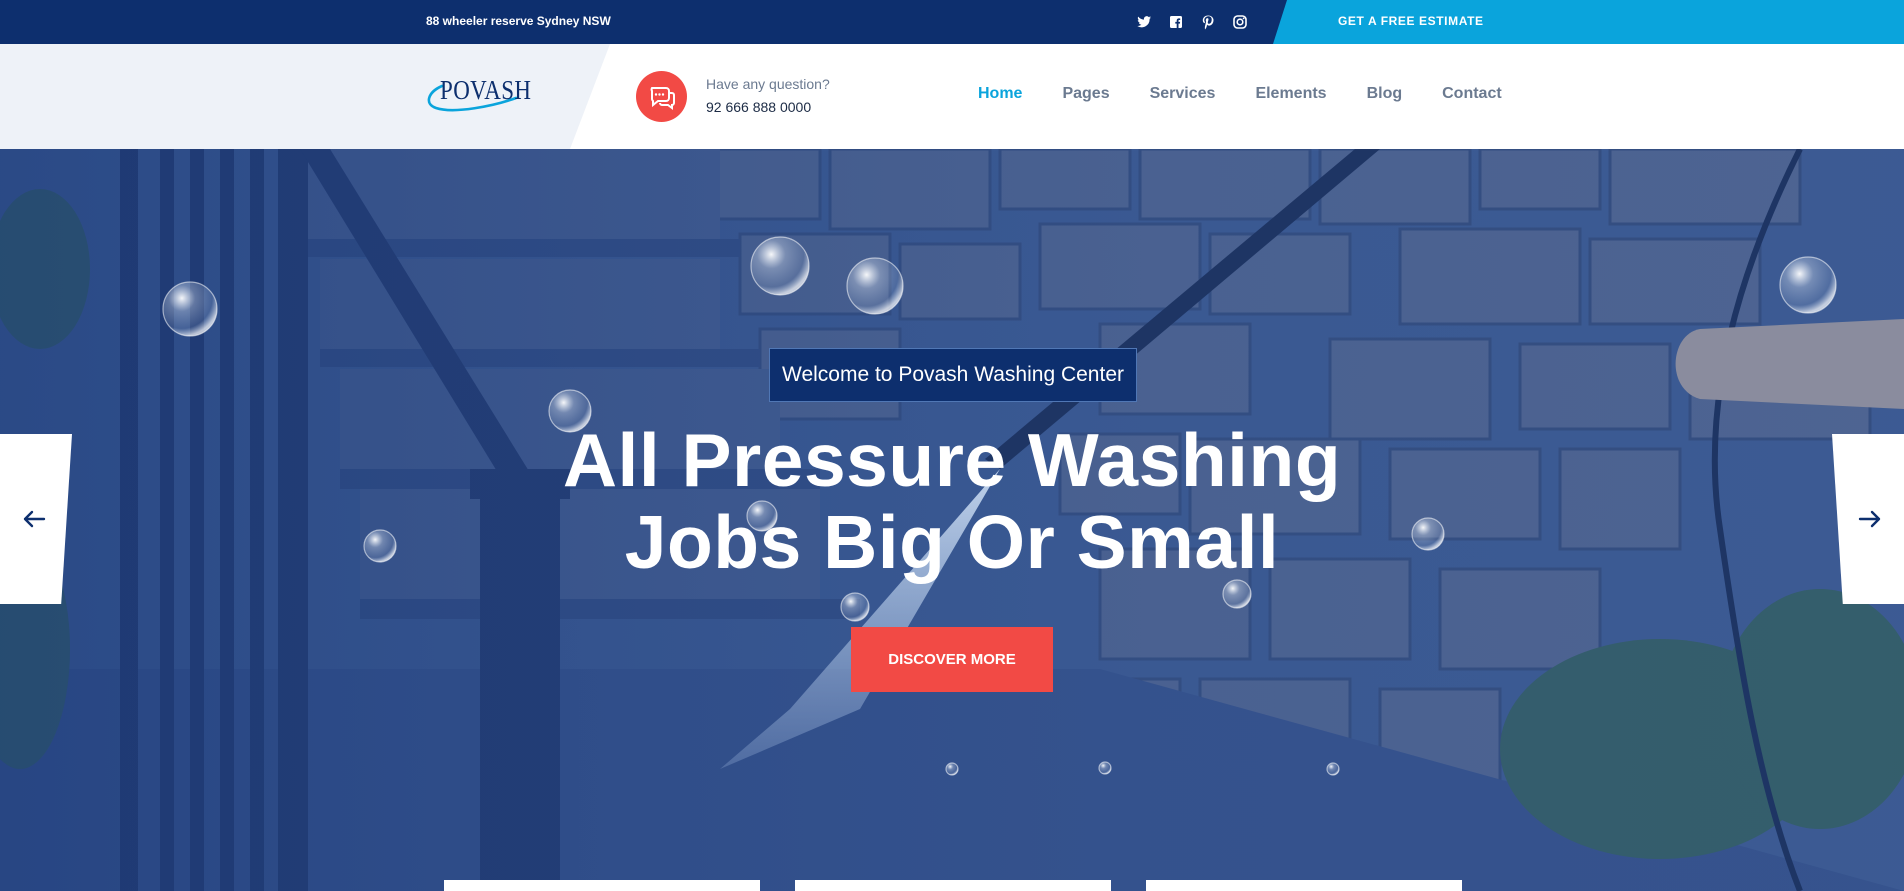 Image resolution: width=1904 pixels, height=891 pixels. Describe the element at coordinates (1144, 22) in the screenshot. I see `twitter-icon` at that location.